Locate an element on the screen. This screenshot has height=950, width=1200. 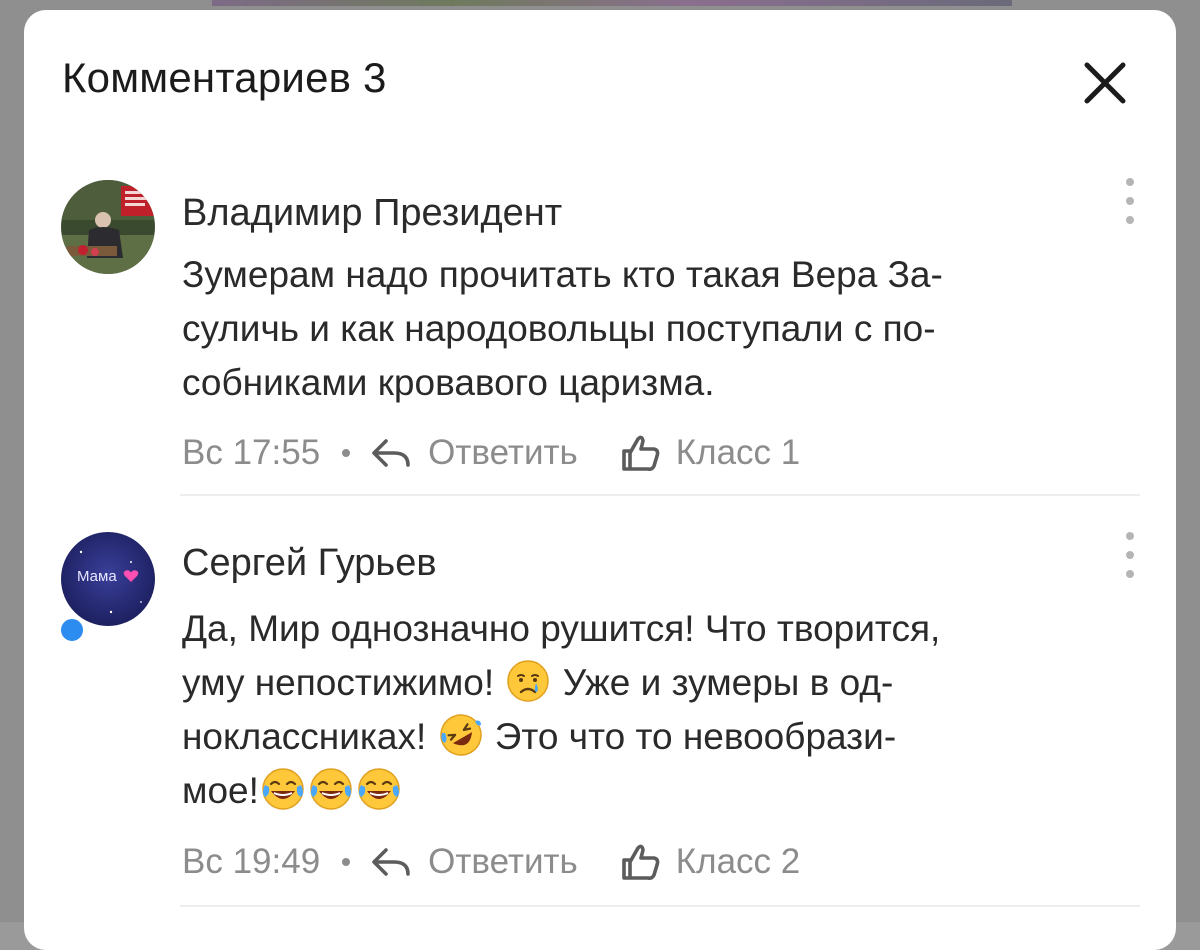
comment-author: Сергей Гурьев is located at coordinates (309, 563).